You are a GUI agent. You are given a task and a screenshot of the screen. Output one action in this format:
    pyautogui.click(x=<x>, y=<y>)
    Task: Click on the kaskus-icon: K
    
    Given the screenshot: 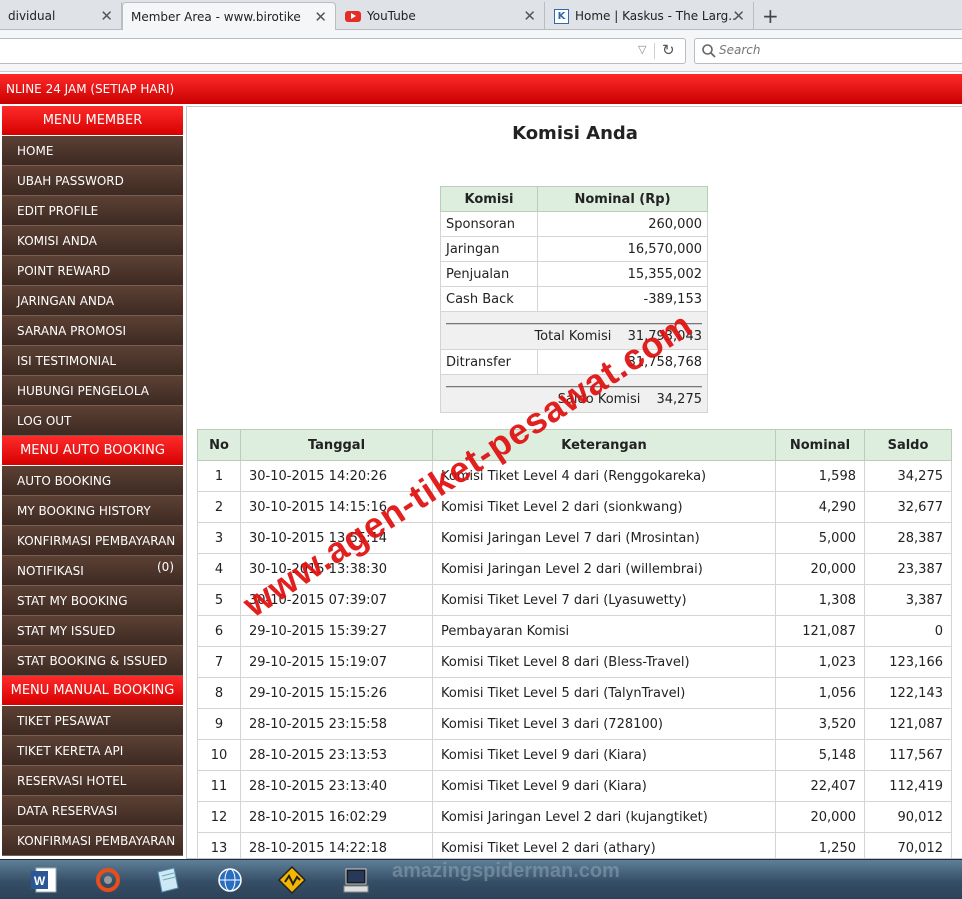 What is the action you would take?
    pyautogui.click(x=561, y=16)
    